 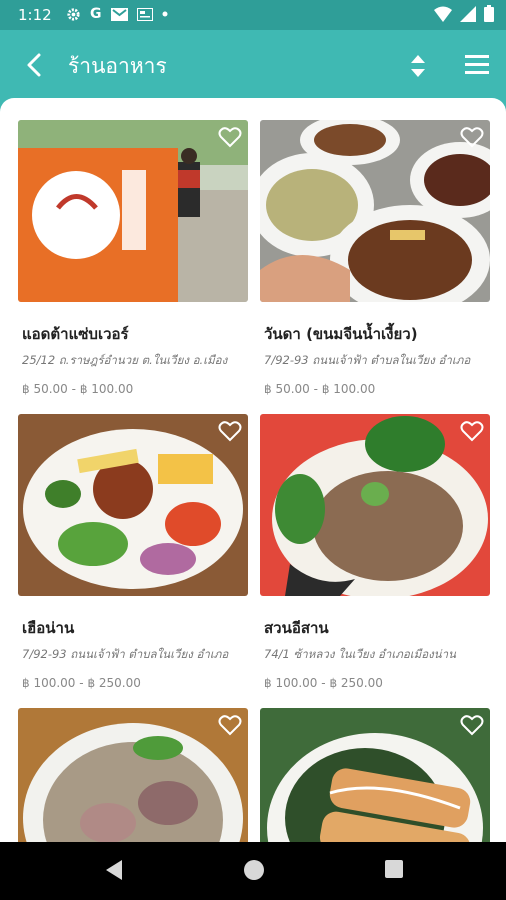 What do you see at coordinates (119, 14) in the screenshot?
I see `gmail-icon` at bounding box center [119, 14].